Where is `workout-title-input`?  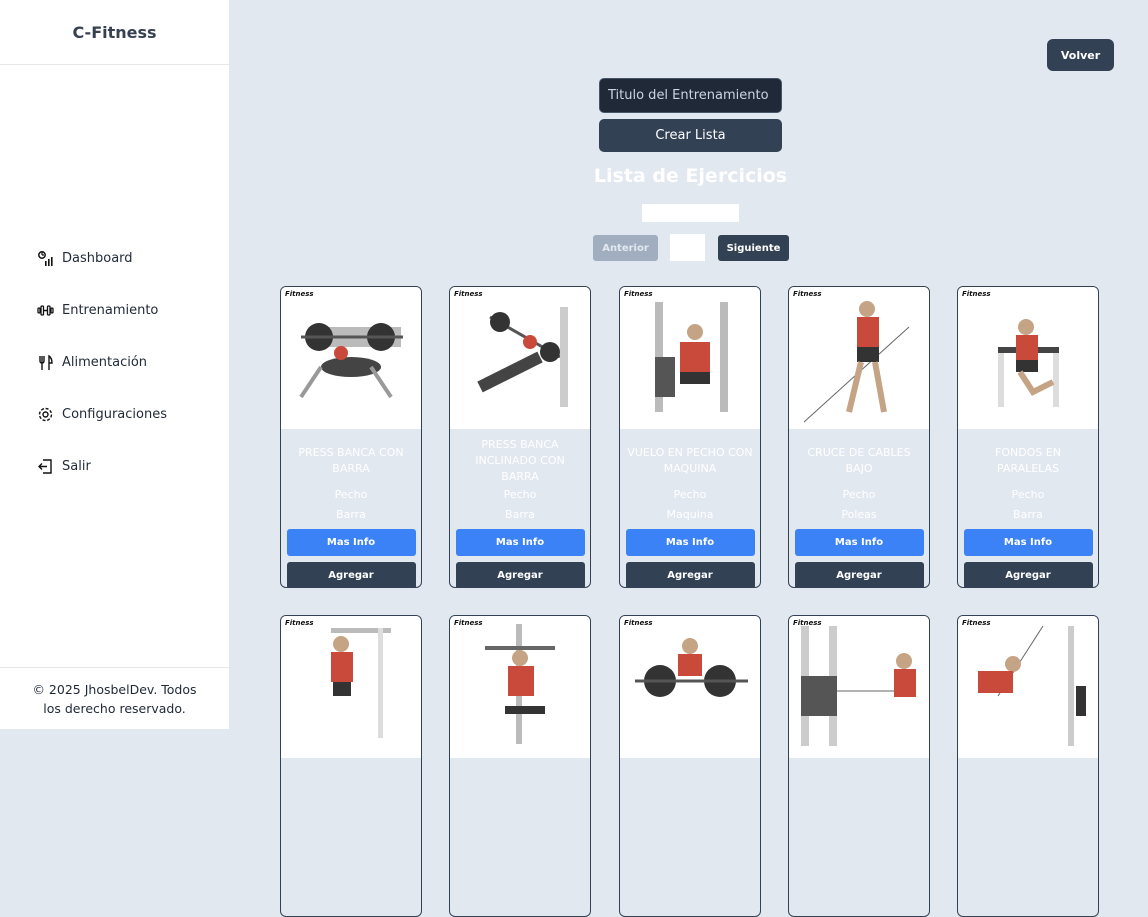
workout-title-input is located at coordinates (690, 95).